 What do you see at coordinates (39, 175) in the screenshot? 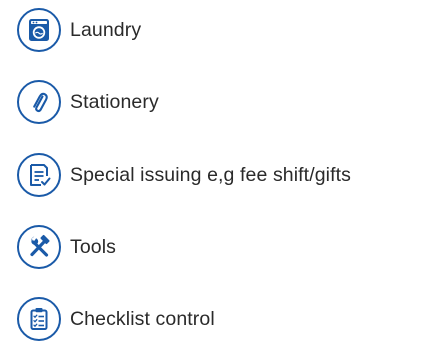
I see `document-check-icon` at bounding box center [39, 175].